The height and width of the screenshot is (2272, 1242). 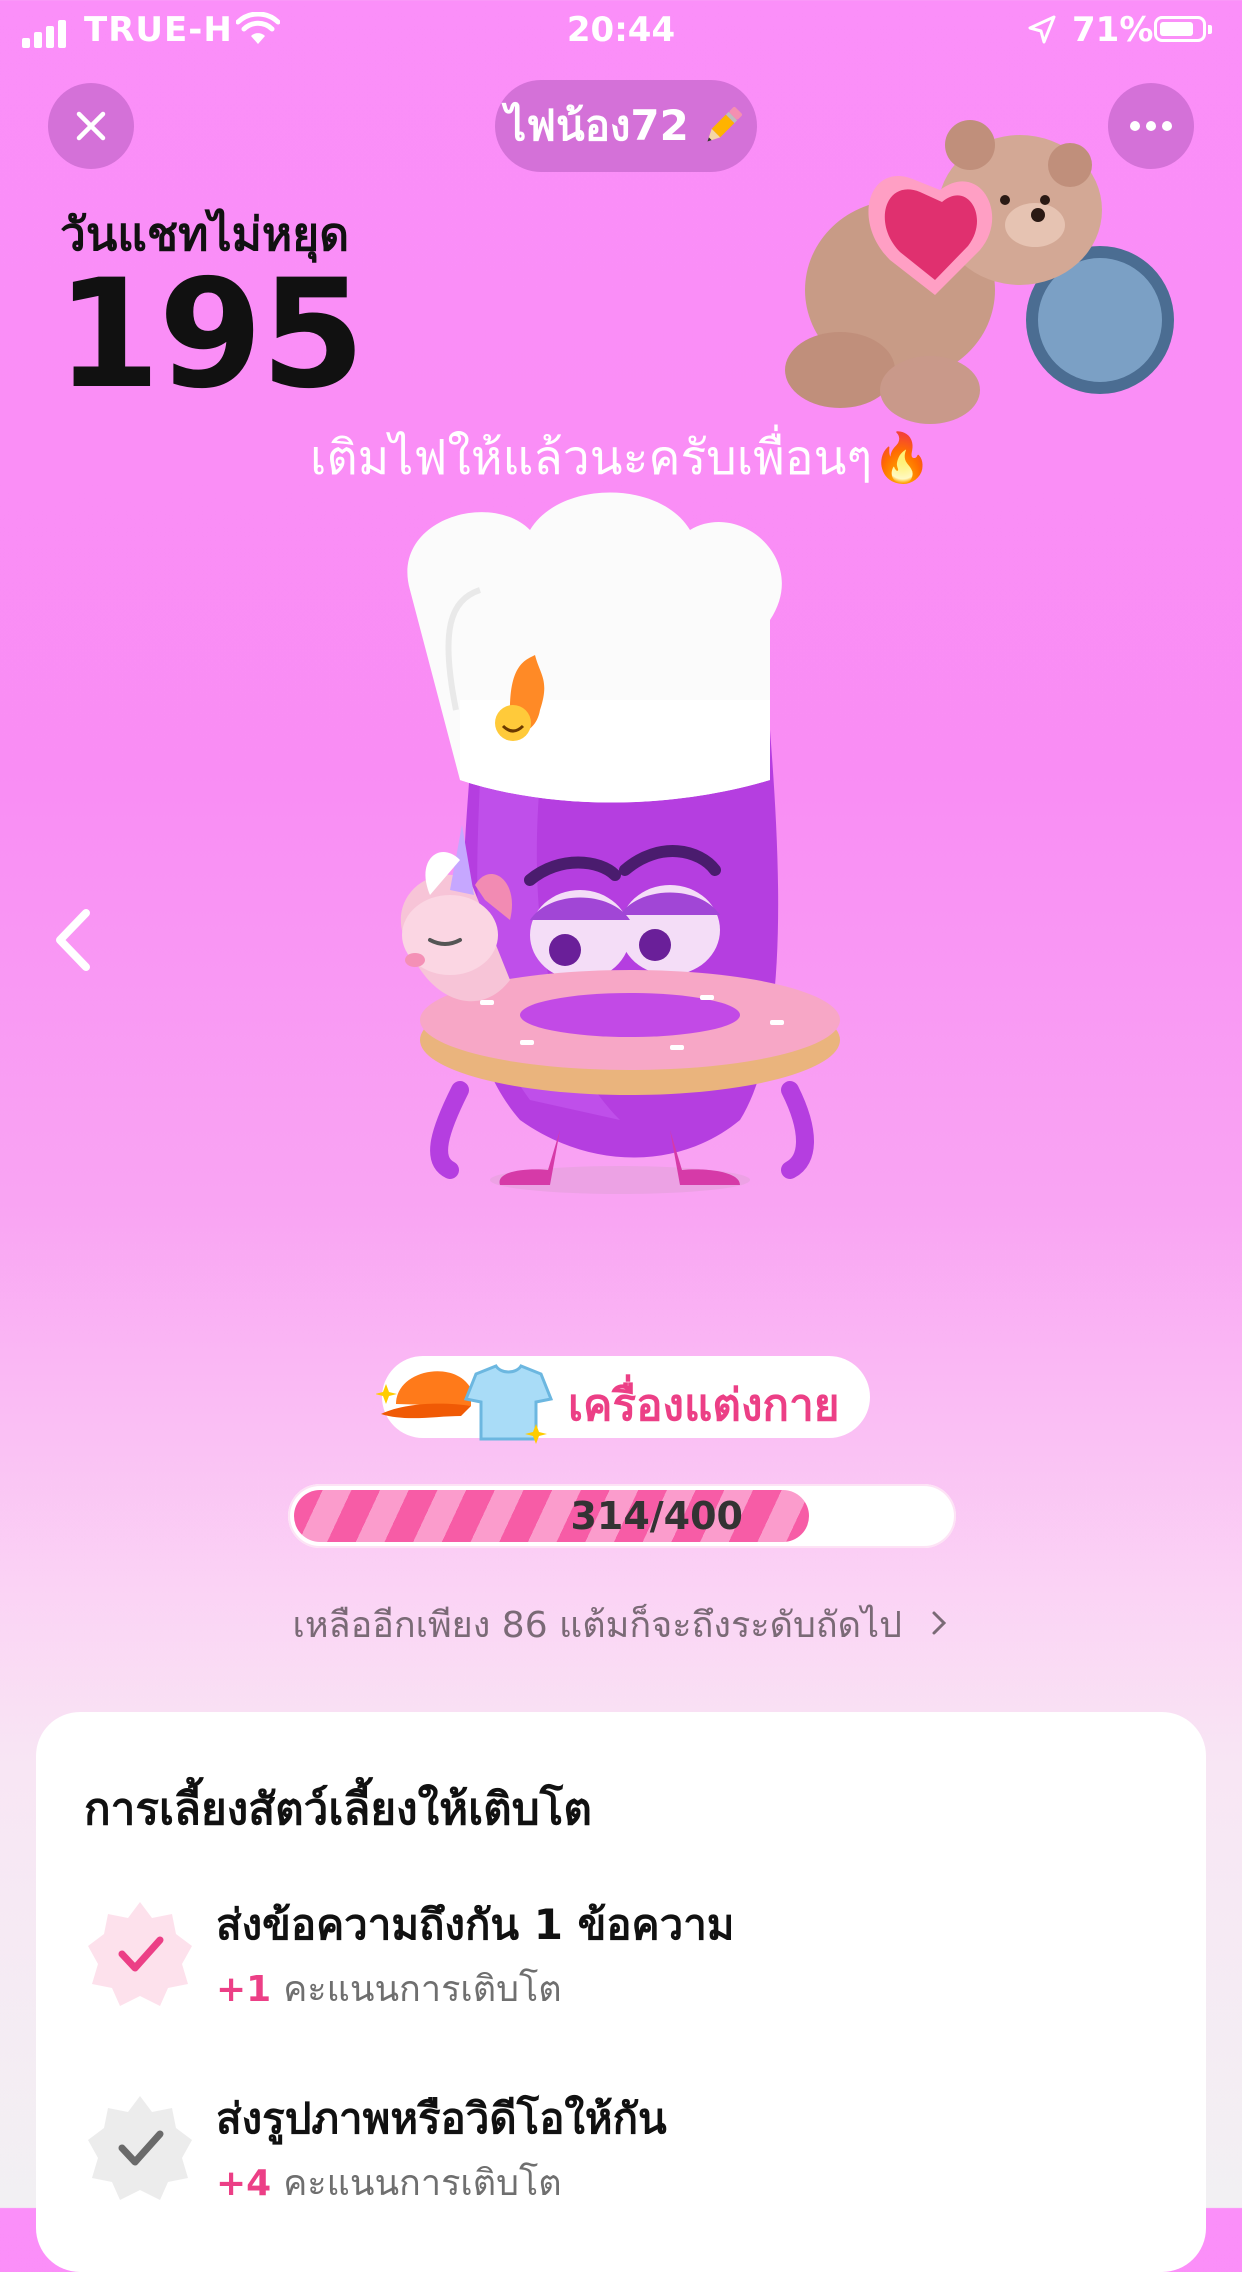 What do you see at coordinates (244, 1989) in the screenshot?
I see `task-points-value: +1` at bounding box center [244, 1989].